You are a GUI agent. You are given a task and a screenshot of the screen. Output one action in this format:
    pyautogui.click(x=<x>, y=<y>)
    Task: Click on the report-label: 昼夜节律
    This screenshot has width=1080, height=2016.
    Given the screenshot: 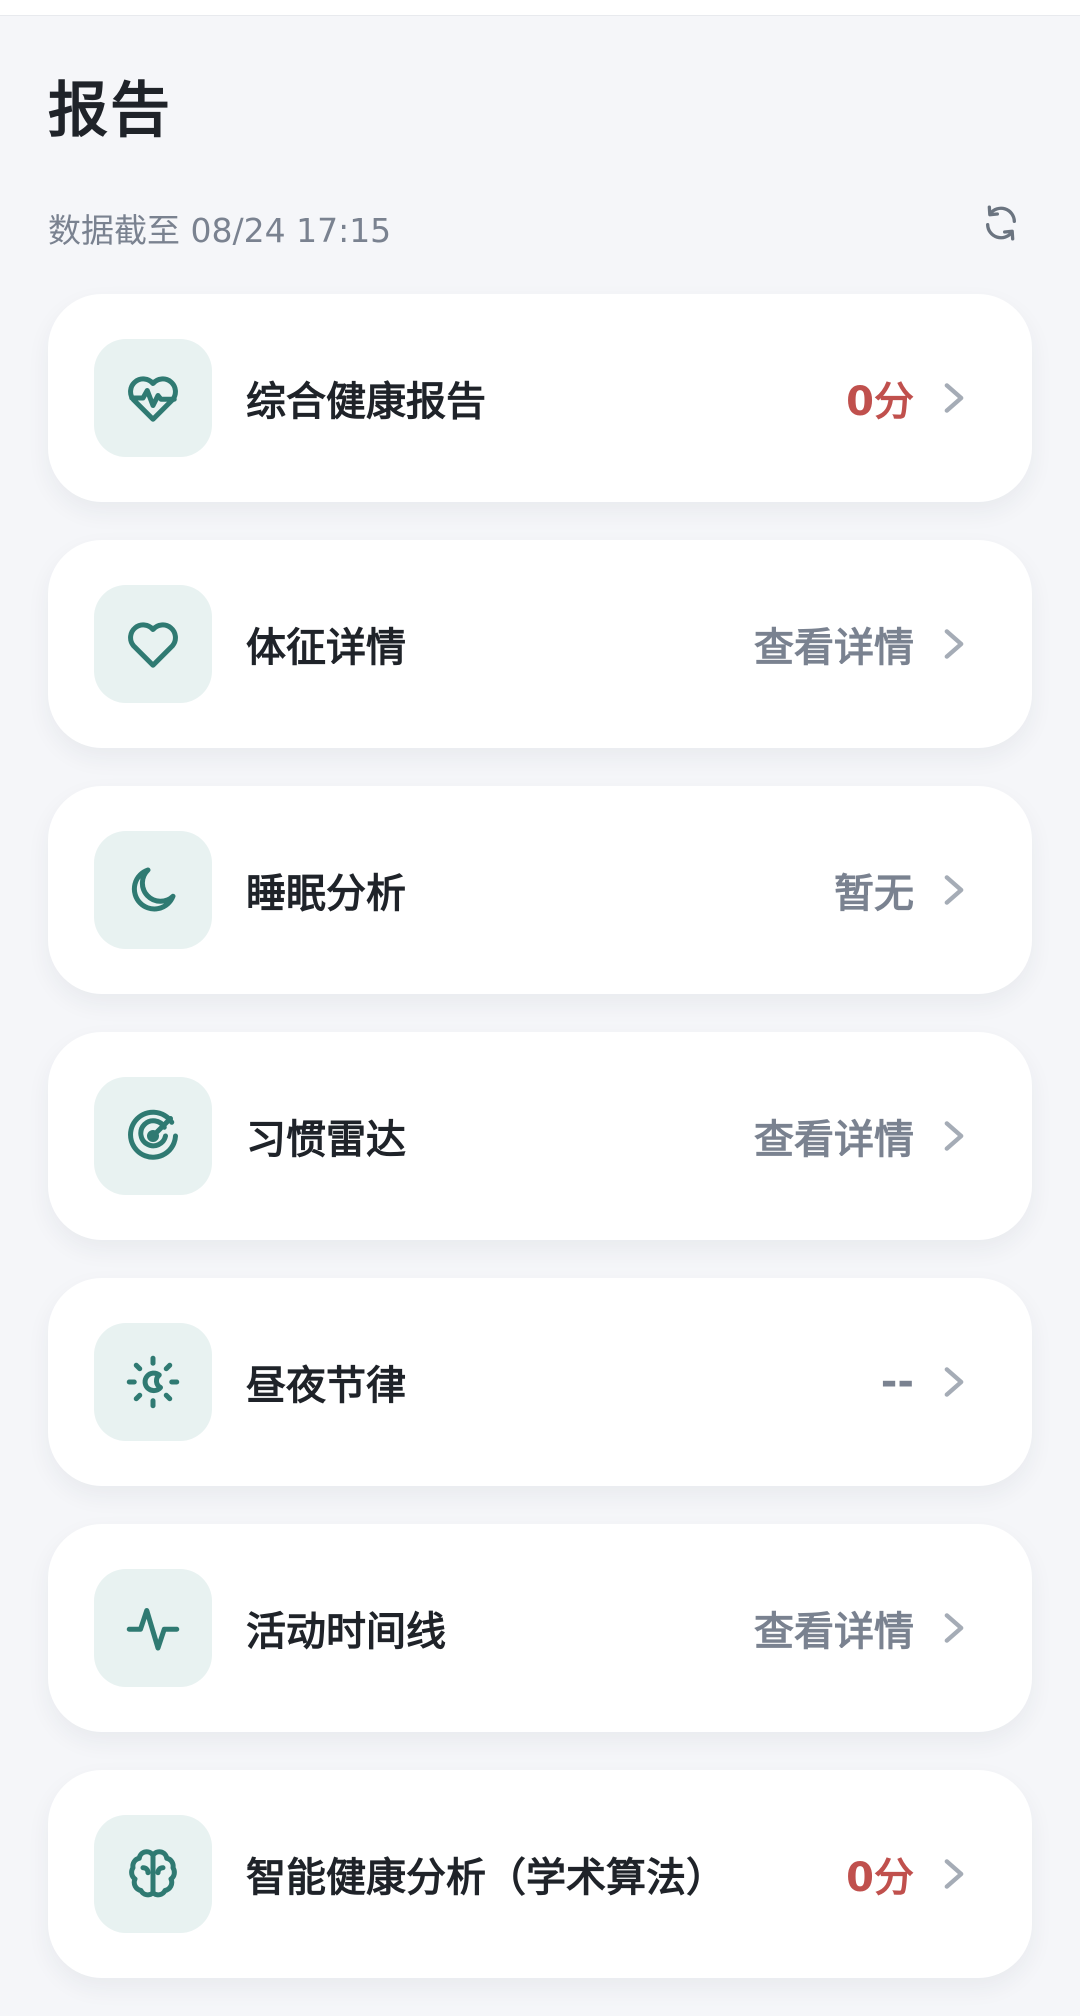 What is the action you would take?
    pyautogui.click(x=326, y=1386)
    